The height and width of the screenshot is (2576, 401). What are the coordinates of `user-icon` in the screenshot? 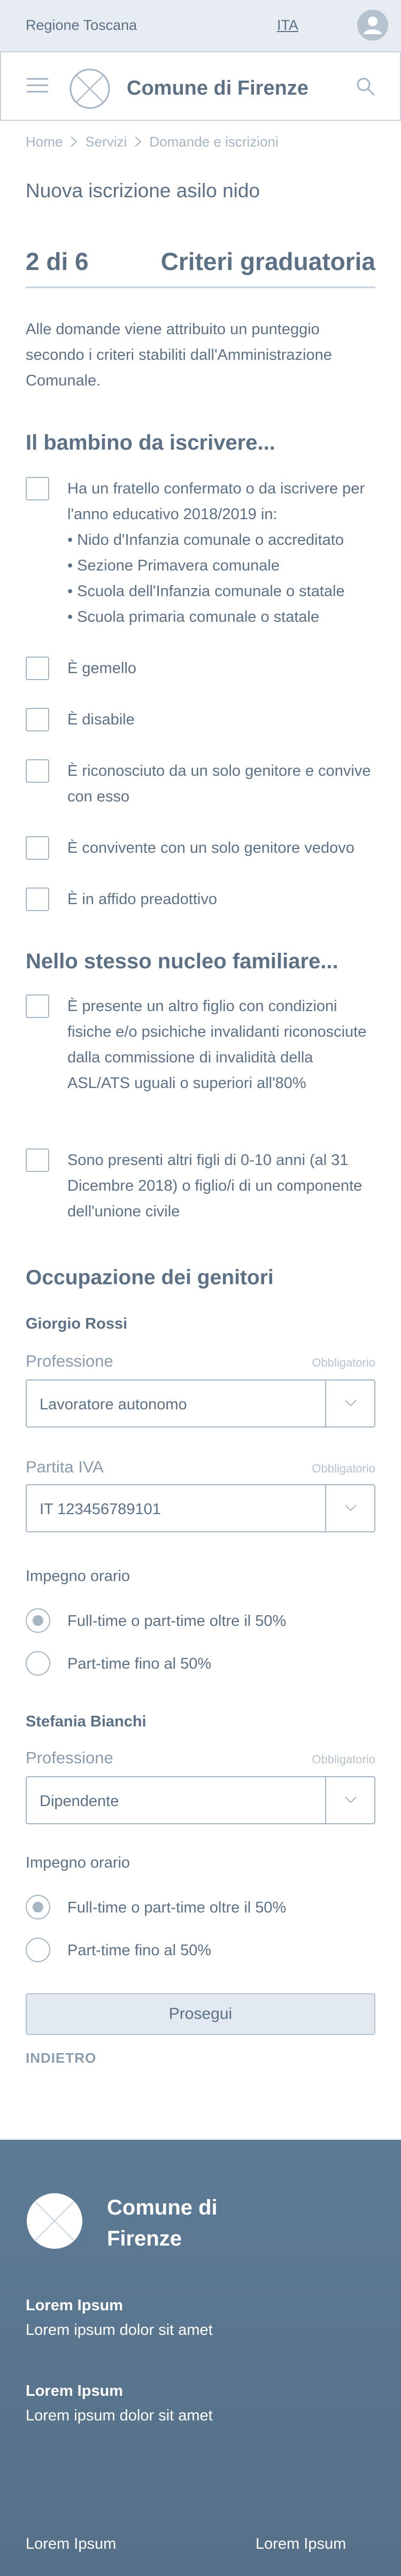 It's located at (372, 25).